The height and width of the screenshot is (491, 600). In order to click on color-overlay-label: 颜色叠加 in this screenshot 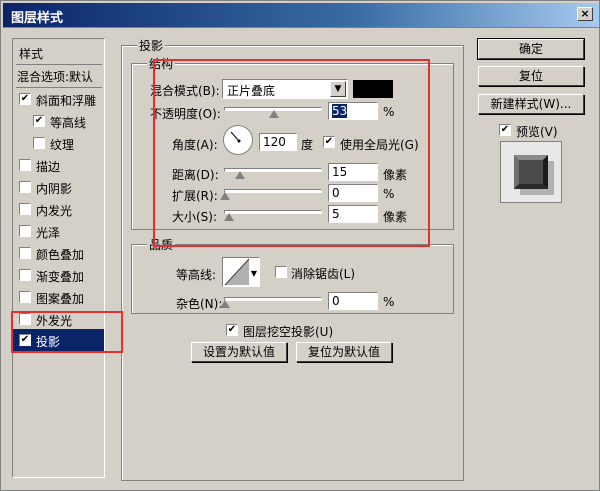, I will do `click(60, 255)`.